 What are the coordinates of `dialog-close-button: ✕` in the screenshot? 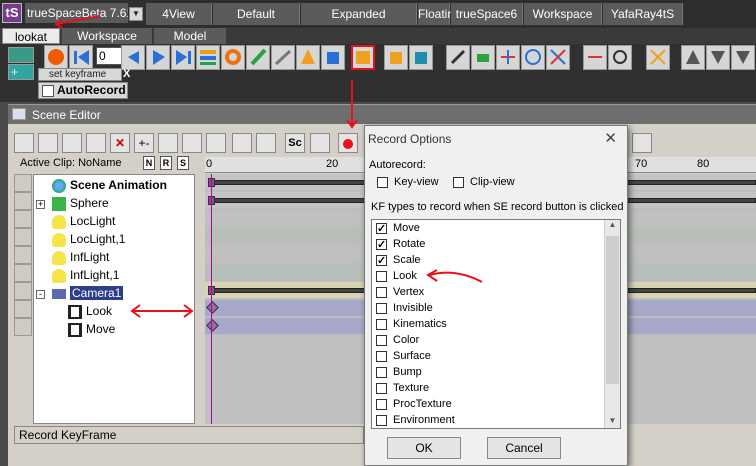 It's located at (610, 138).